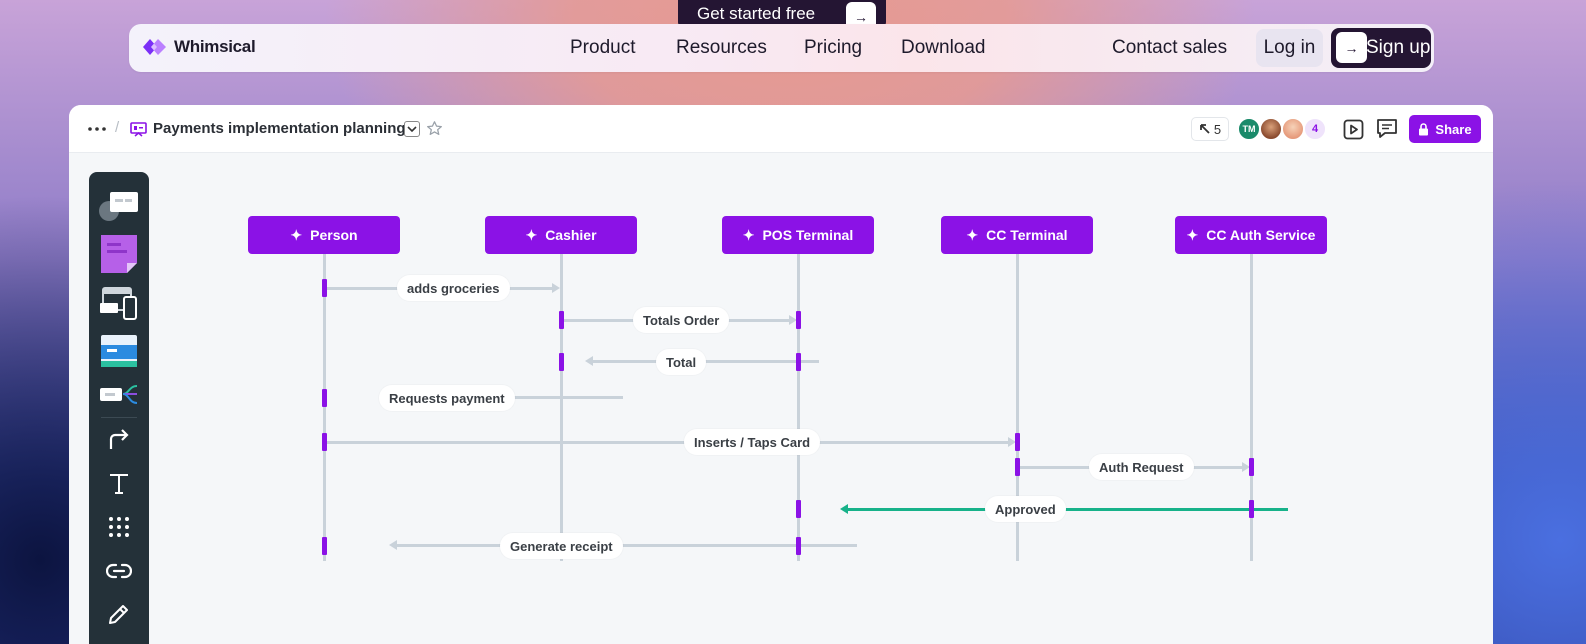 The image size is (1586, 644). I want to click on arrow-right-icon: →, so click(1351, 47).